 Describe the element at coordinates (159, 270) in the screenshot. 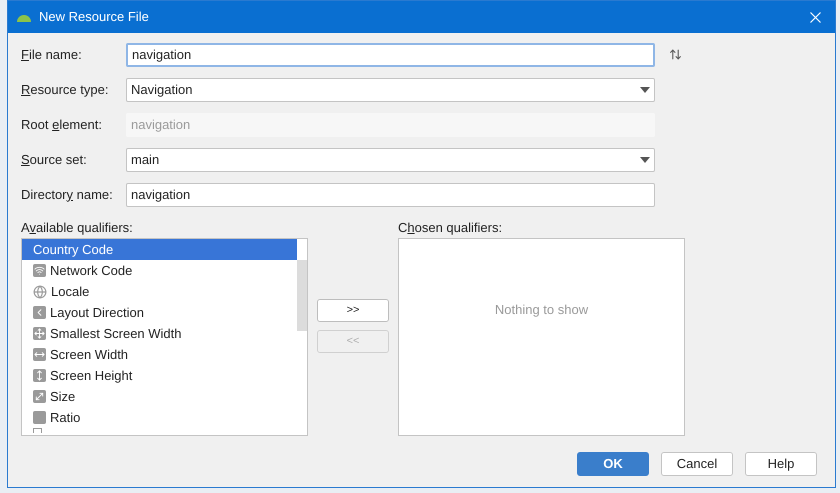

I see `list-item: Network Code` at that location.